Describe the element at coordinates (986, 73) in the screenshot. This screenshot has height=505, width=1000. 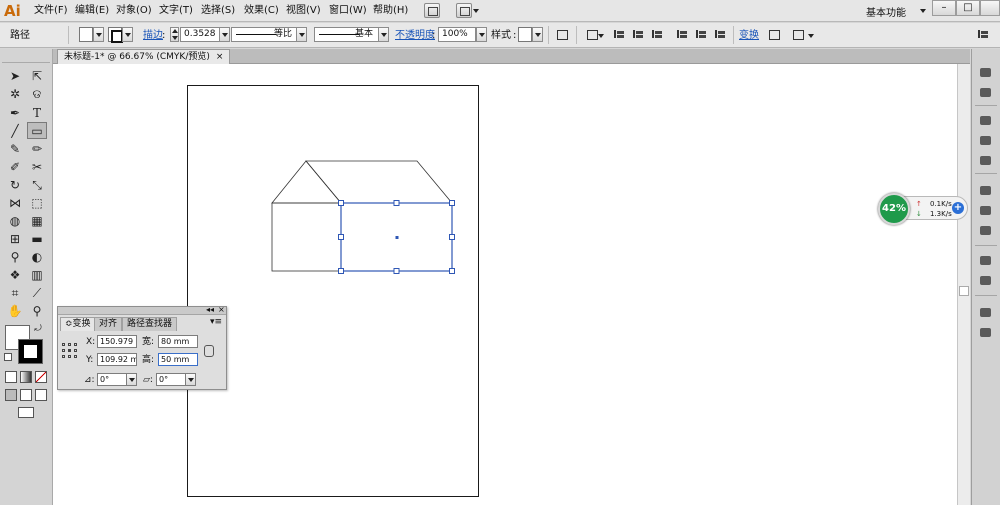
I see `color-panel-icon` at that location.